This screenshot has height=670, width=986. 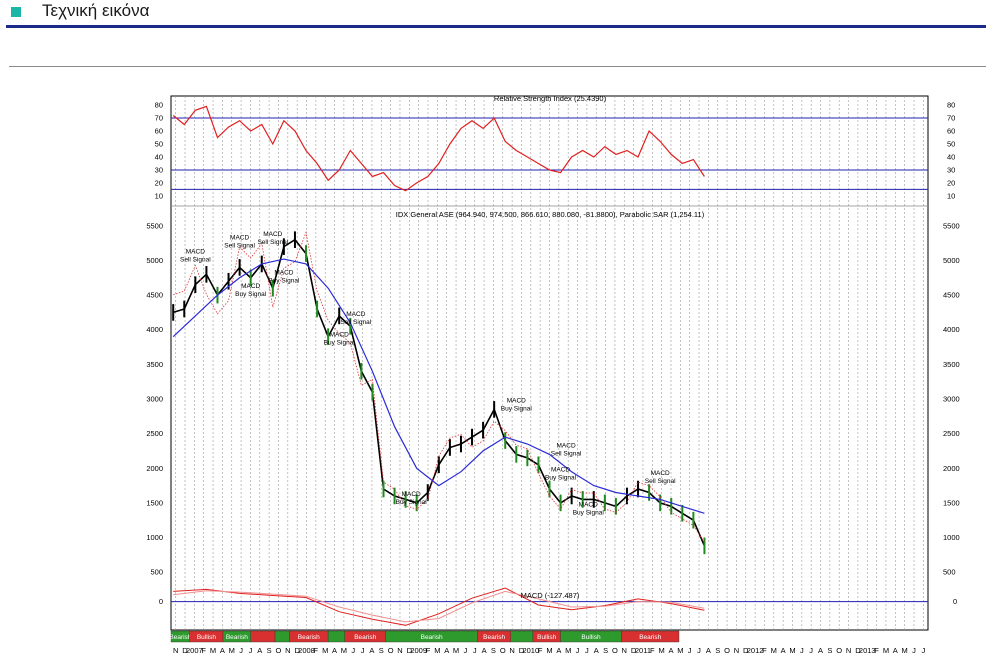 I want to click on rsi-ytick-right: 30, so click(x=951, y=169).